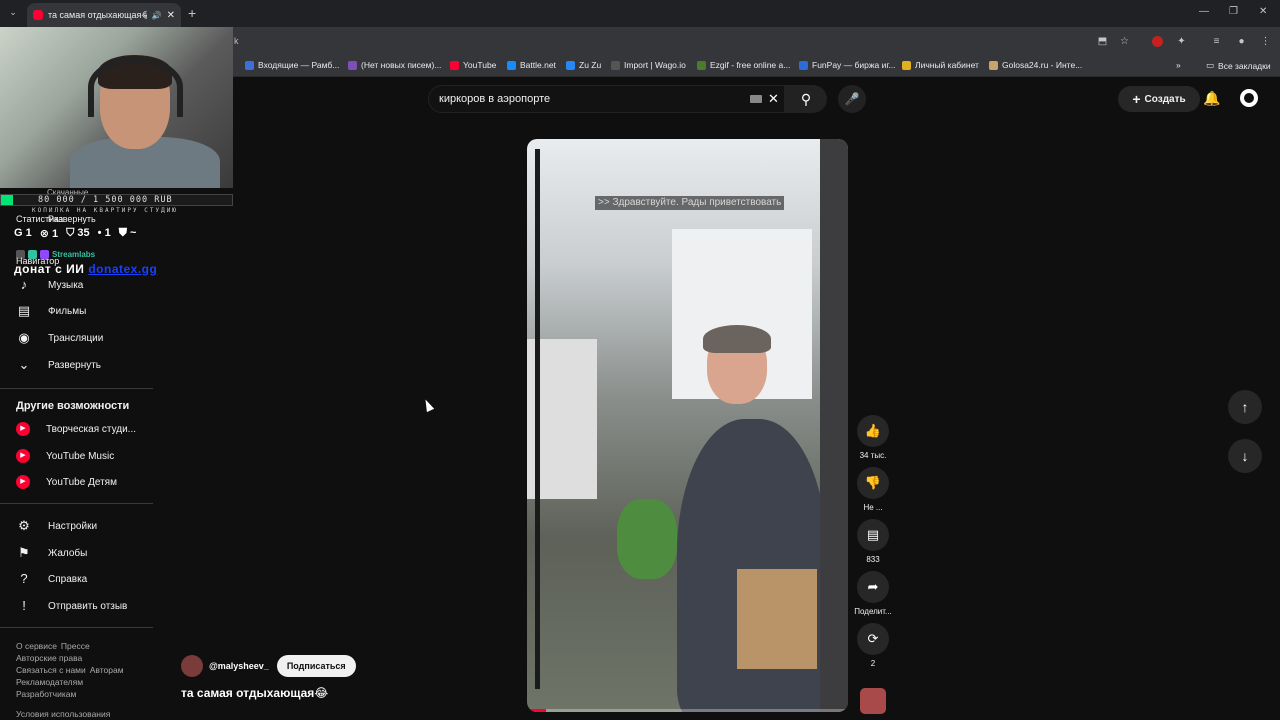 This screenshot has height=720, width=1280. I want to click on sidebar-item-feedback: ! Отправить отзыв, so click(71, 606).